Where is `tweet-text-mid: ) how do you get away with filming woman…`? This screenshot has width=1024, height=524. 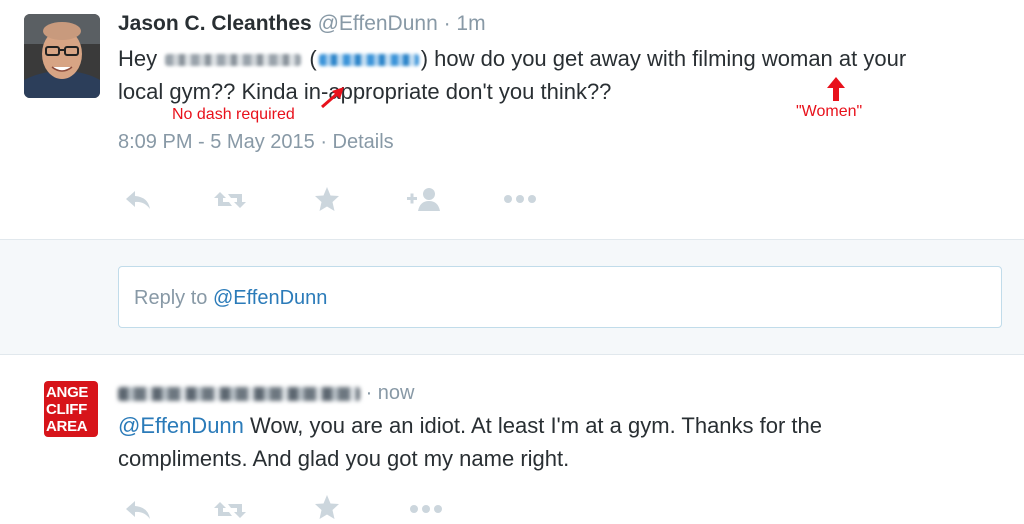
tweet-text-mid: ) how do you get away with filming woman… is located at coordinates (663, 58).